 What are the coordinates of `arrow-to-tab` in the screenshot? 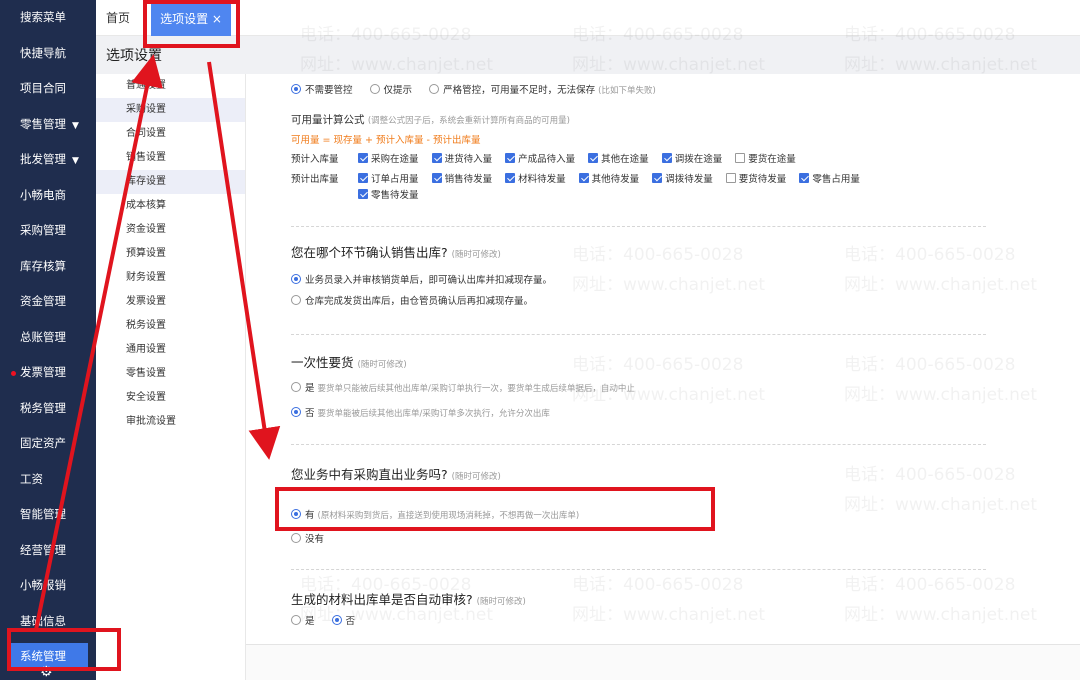 It's located at (98, 342).